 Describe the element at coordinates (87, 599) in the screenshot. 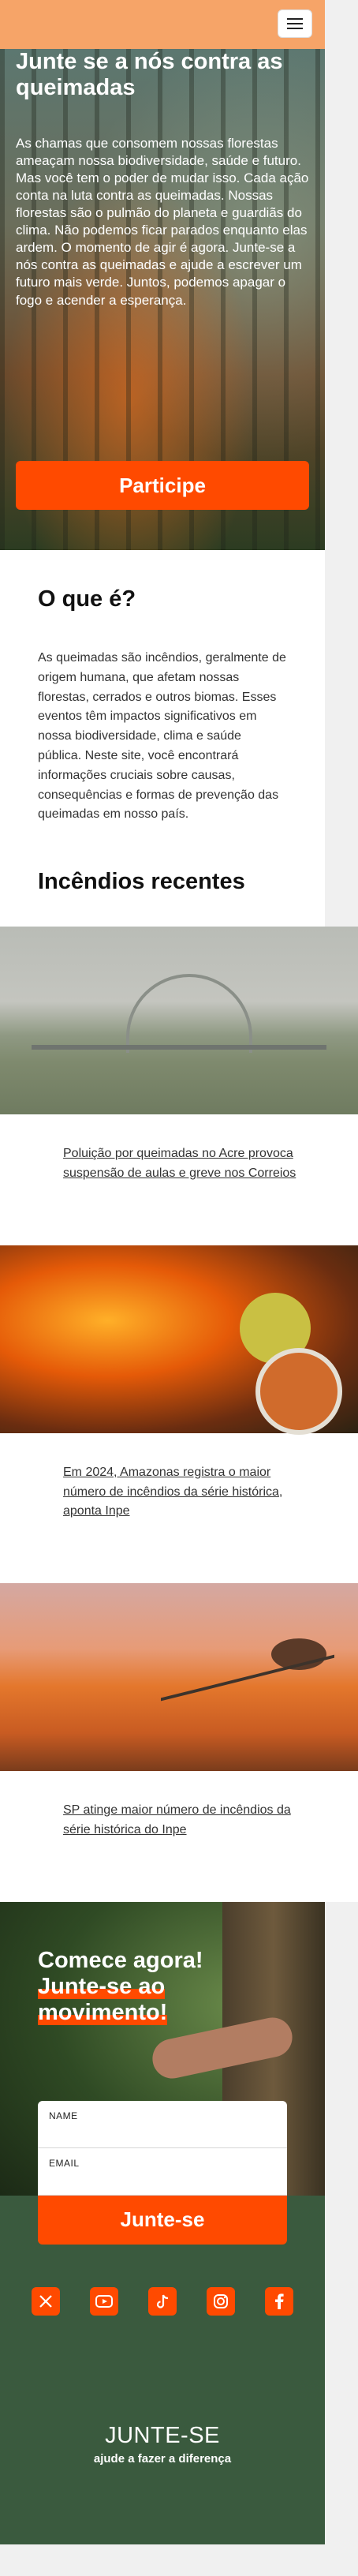

I see `about-title: O que é?` at that location.